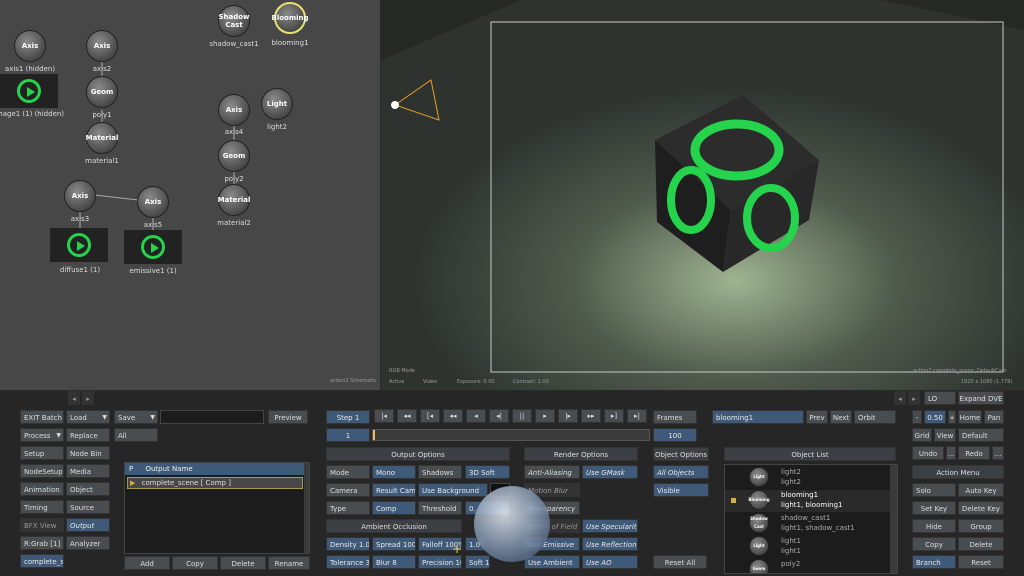 The image size is (1024, 576). What do you see at coordinates (217, 508) in the screenshot?
I see `output-list: P Output Name ▶ complete_scene [ Comp ]` at bounding box center [217, 508].